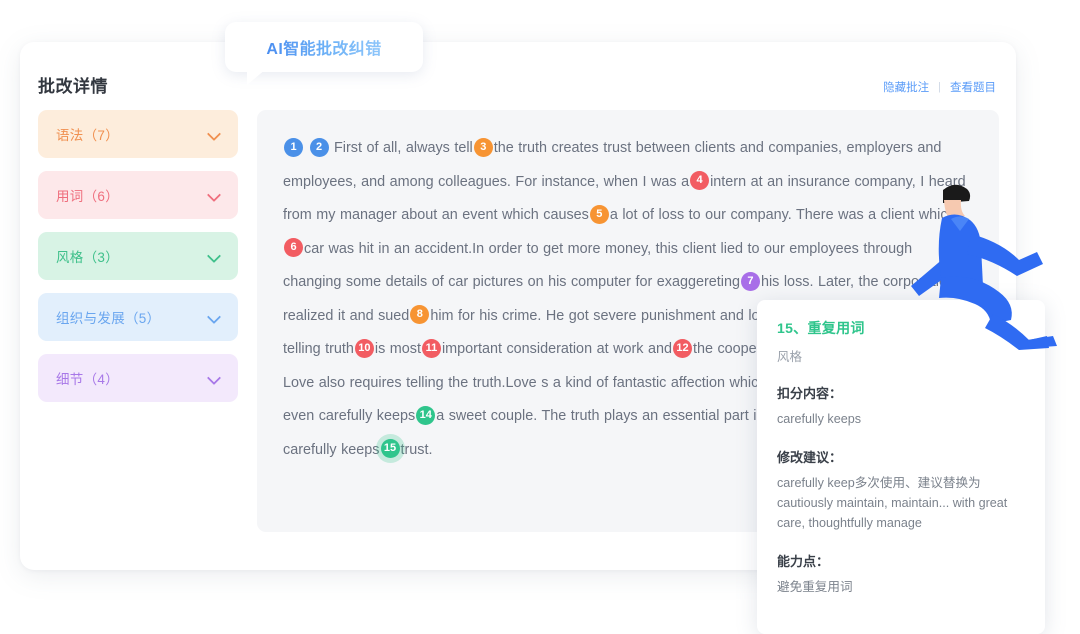 Image resolution: width=1080 pixels, height=634 pixels. What do you see at coordinates (682, 348) in the screenshot?
I see `annotation-badge-12: 12` at bounding box center [682, 348].